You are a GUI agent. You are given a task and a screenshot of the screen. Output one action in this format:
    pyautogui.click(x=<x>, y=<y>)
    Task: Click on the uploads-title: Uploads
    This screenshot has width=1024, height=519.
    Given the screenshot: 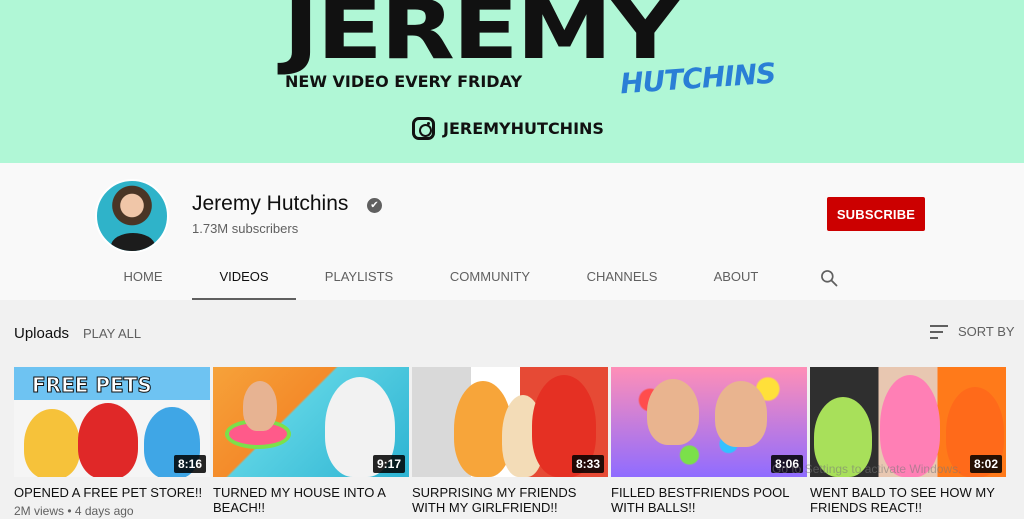 What is the action you would take?
    pyautogui.click(x=42, y=333)
    